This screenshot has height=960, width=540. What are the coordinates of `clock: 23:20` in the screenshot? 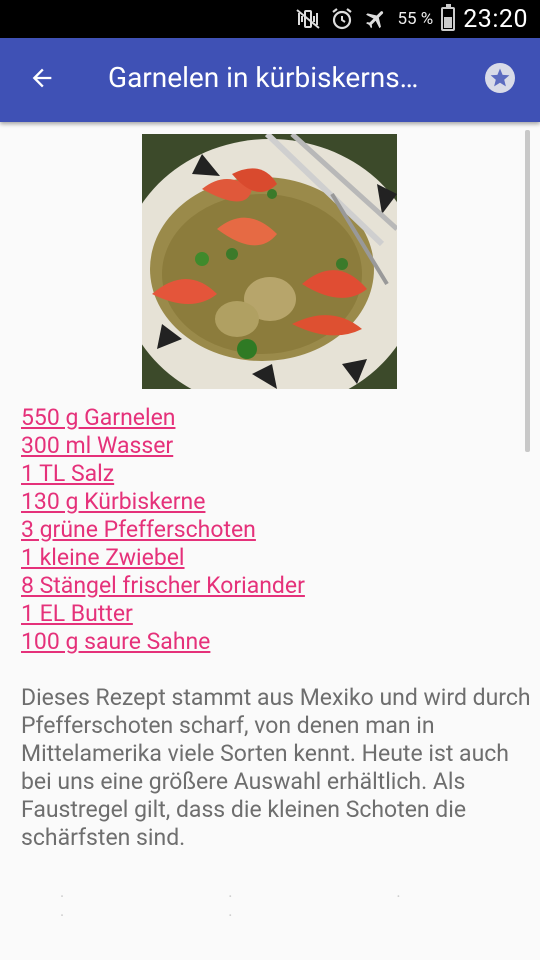 It's located at (495, 19).